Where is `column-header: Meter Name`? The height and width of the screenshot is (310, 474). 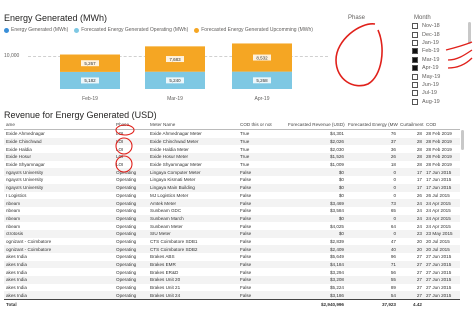
column-header: Meter Name is located at coordinates (193, 125).